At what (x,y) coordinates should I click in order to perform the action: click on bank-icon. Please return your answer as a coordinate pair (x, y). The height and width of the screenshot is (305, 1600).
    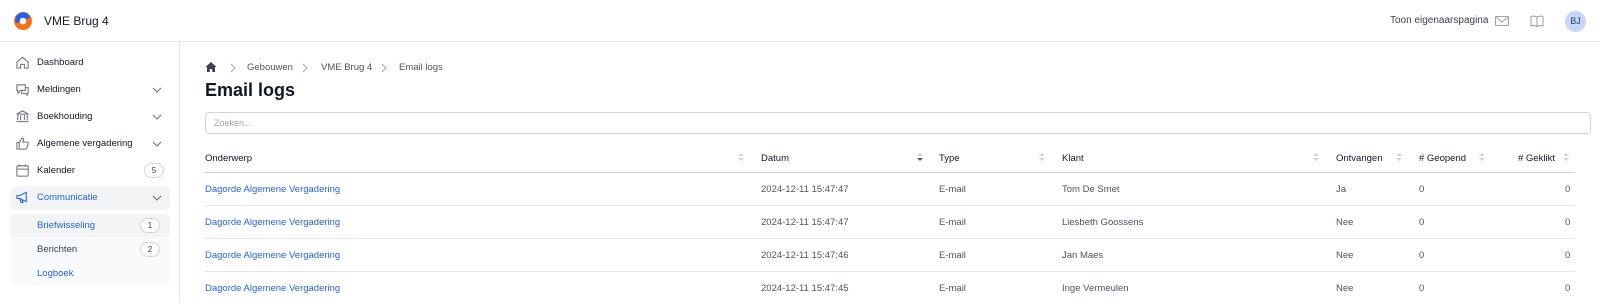
    Looking at the image, I should click on (22, 116).